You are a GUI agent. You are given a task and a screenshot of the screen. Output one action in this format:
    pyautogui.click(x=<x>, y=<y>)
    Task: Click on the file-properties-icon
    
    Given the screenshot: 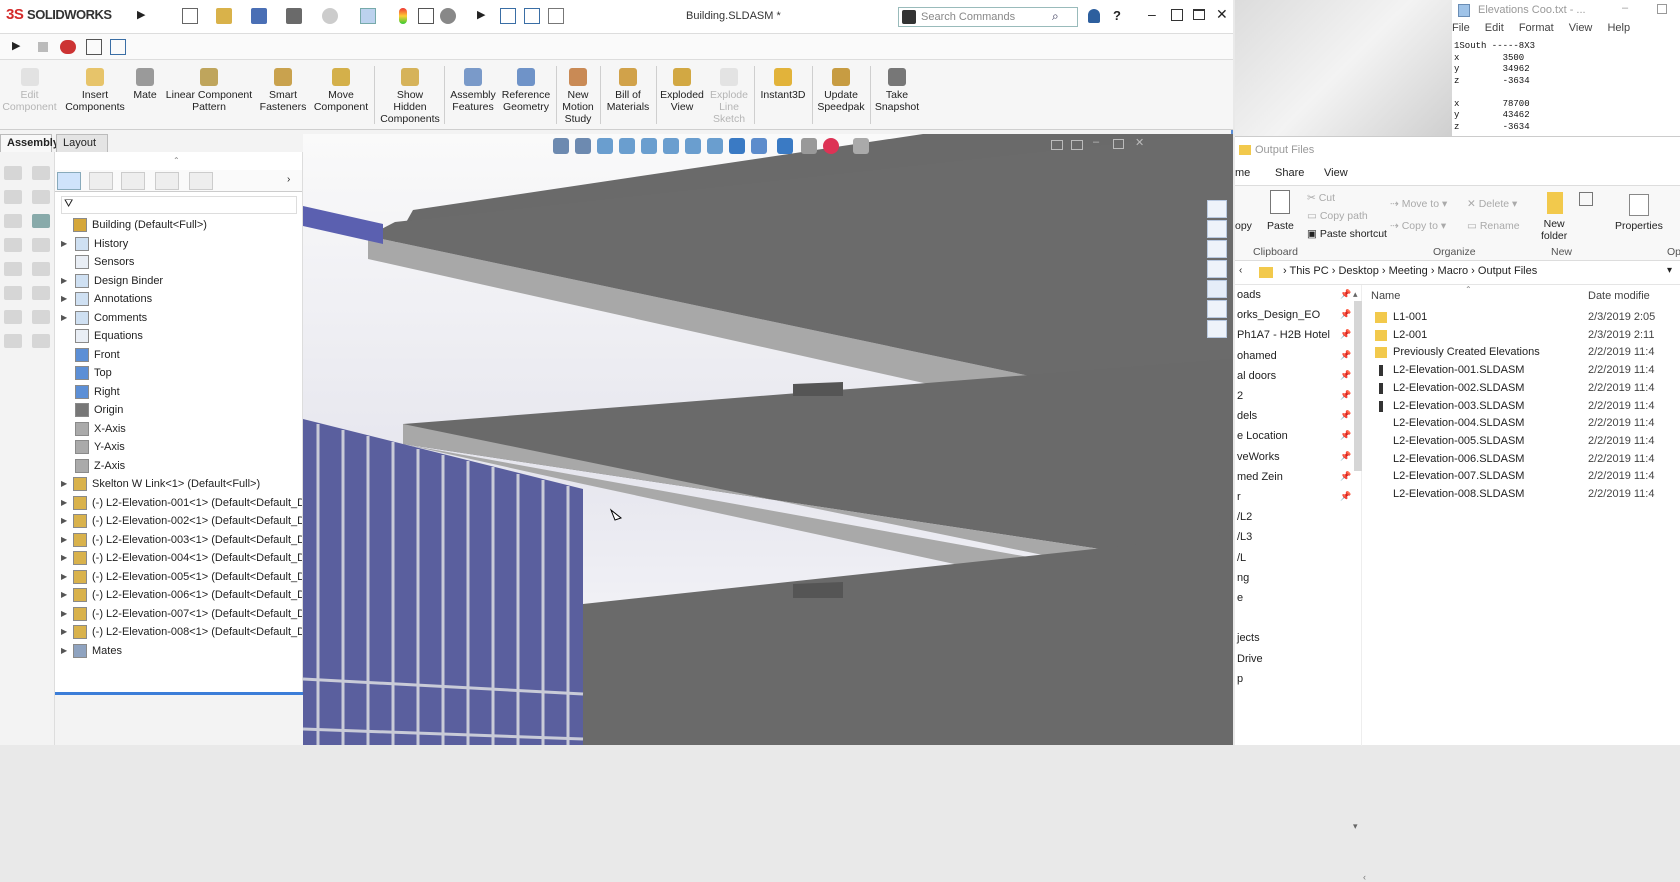 What is the action you would take?
    pyautogui.click(x=426, y=16)
    